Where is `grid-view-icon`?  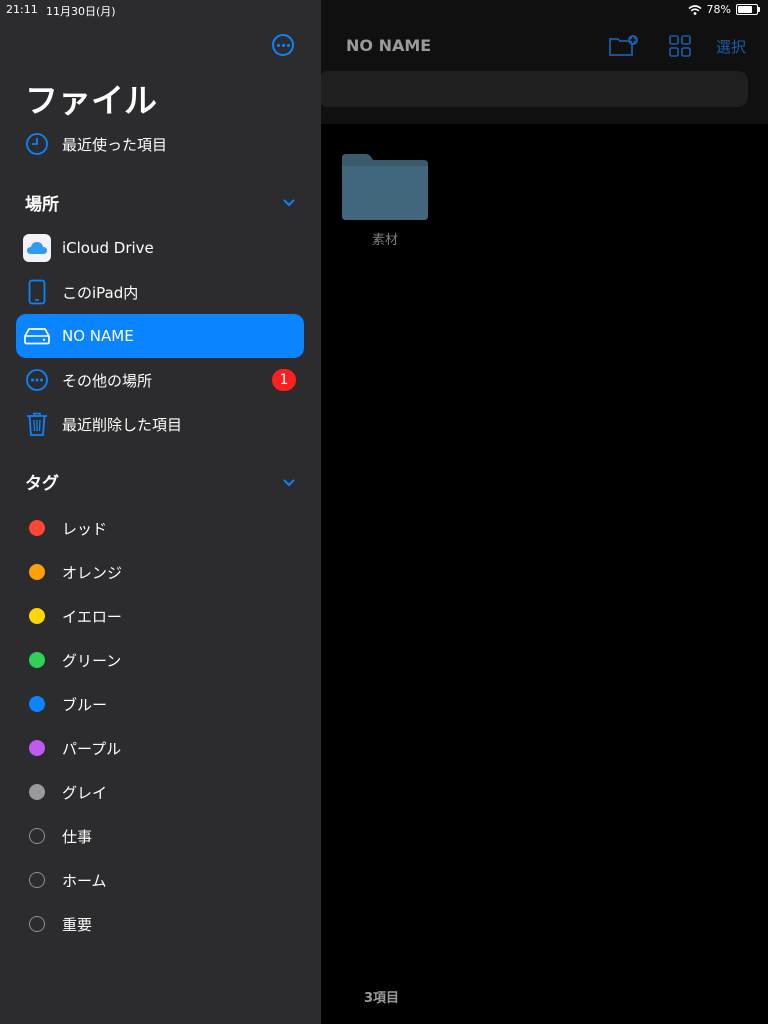
grid-view-icon is located at coordinates (680, 46).